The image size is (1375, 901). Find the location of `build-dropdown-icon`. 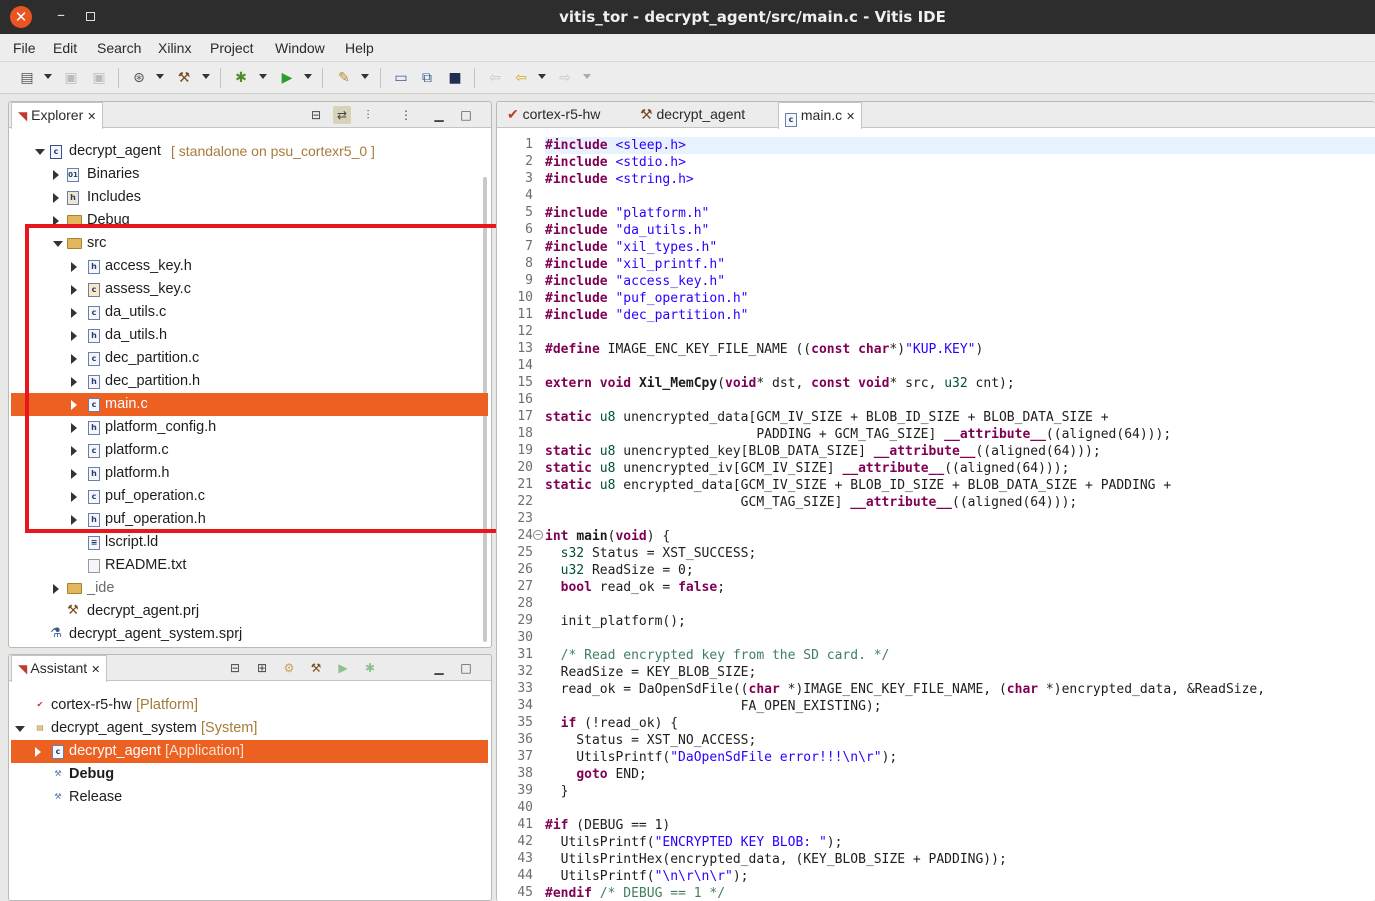

build-dropdown-icon is located at coordinates (206, 76).